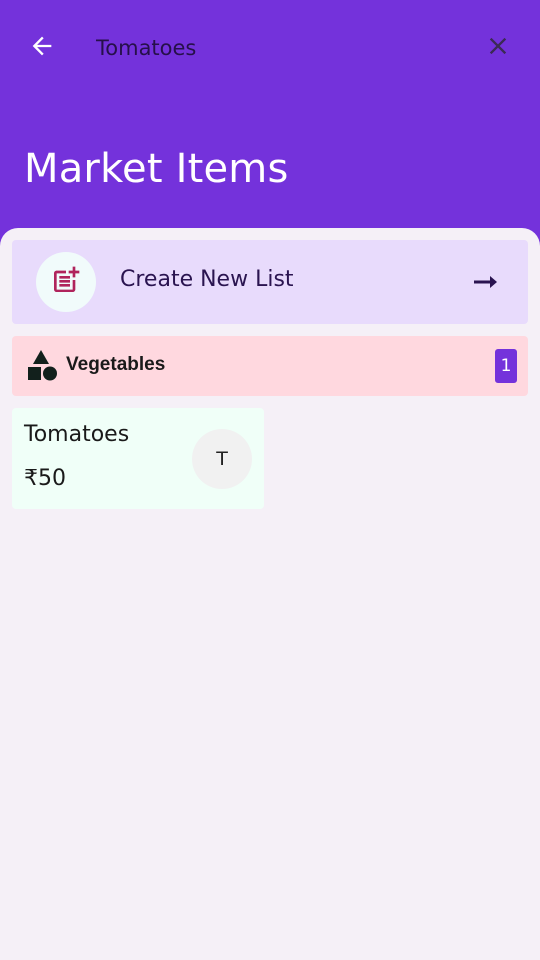 The image size is (540, 960). I want to click on close-button, so click(498, 48).